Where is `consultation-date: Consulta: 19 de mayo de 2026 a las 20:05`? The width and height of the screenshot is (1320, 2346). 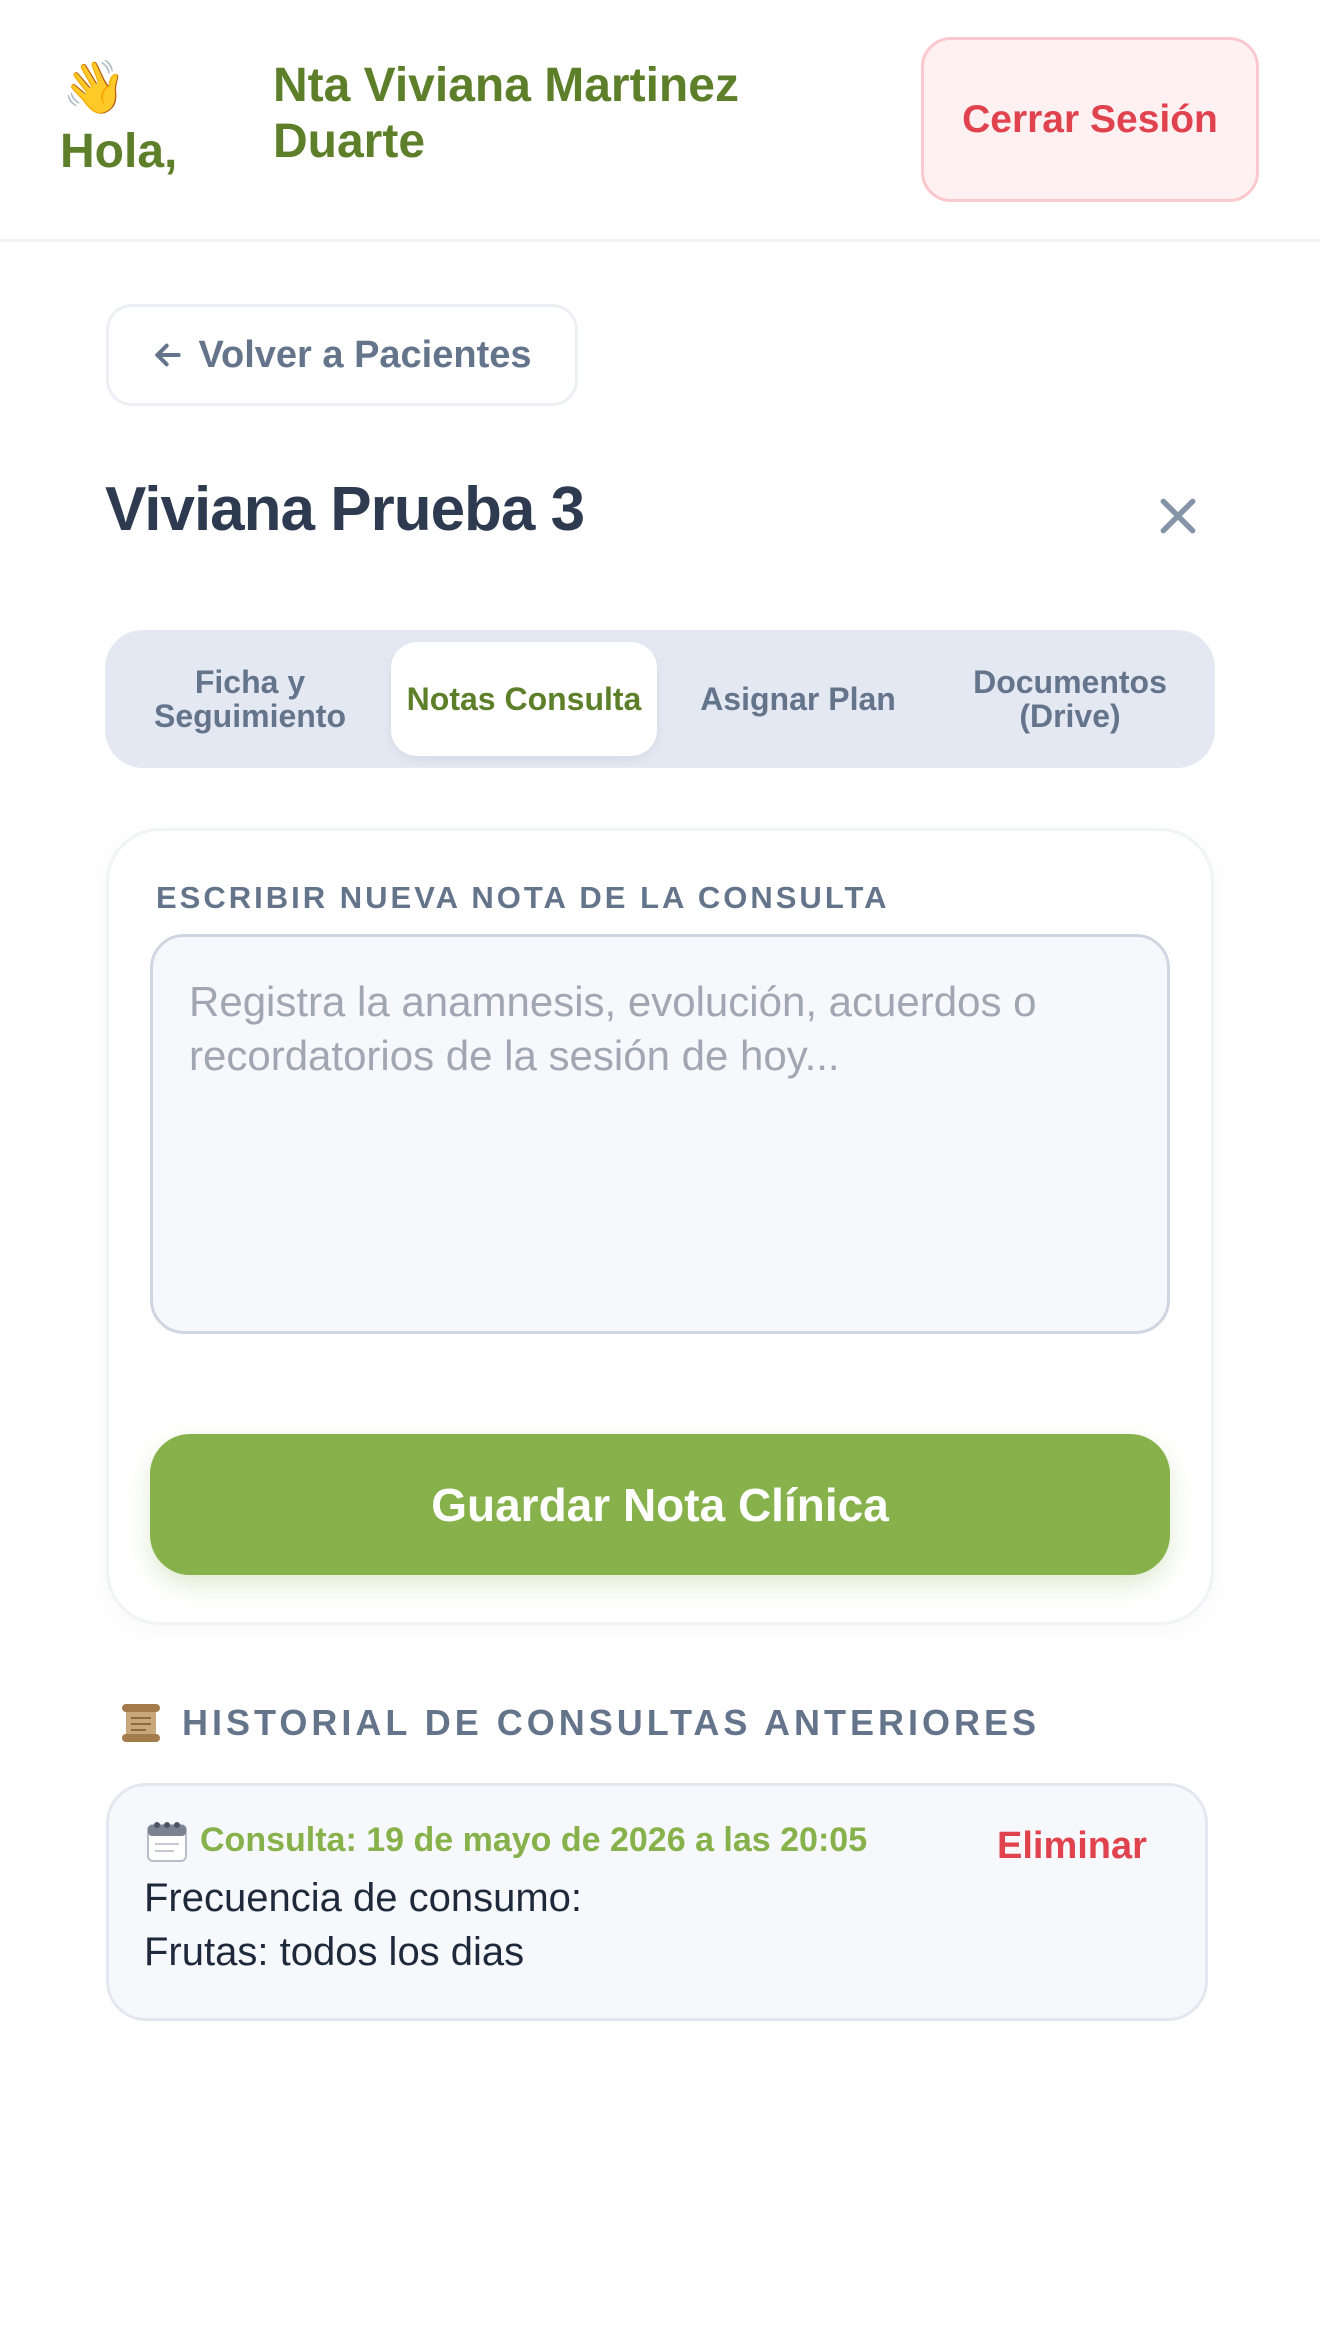 consultation-date: Consulta: 19 de mayo de 2026 a las 20:05 is located at coordinates (534, 1840).